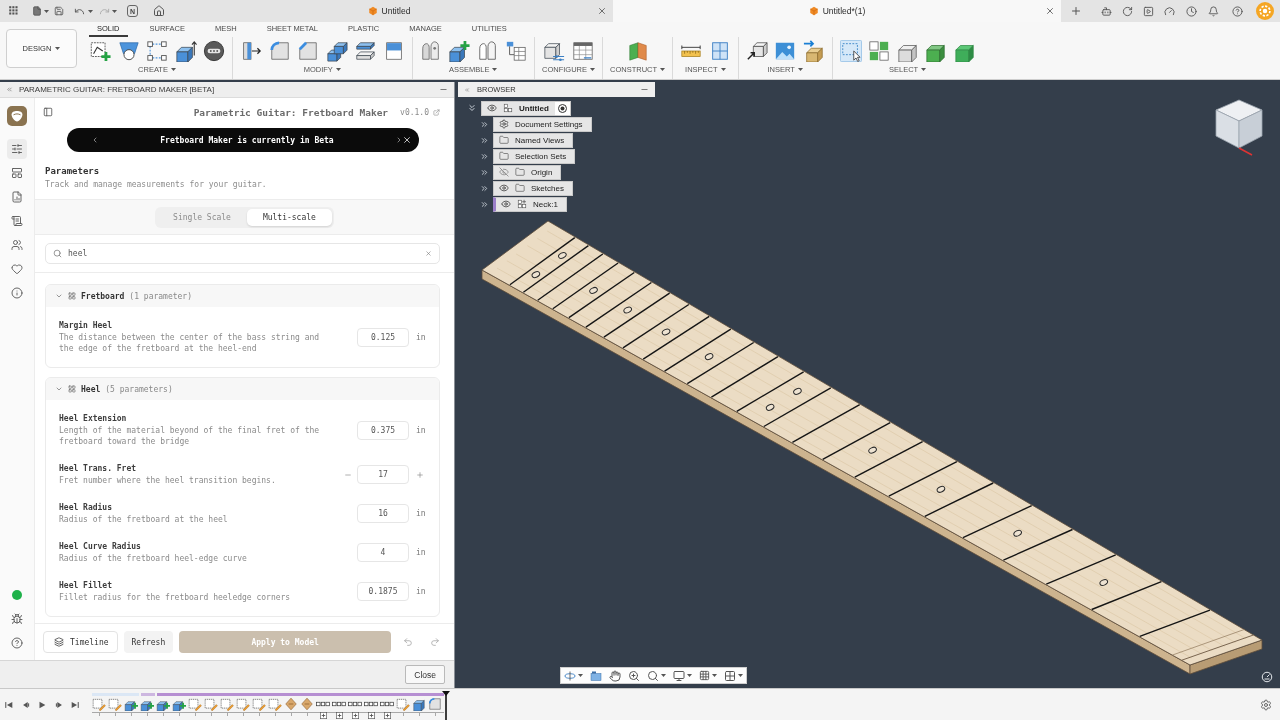  I want to click on refresh-icon, so click(1127, 11).